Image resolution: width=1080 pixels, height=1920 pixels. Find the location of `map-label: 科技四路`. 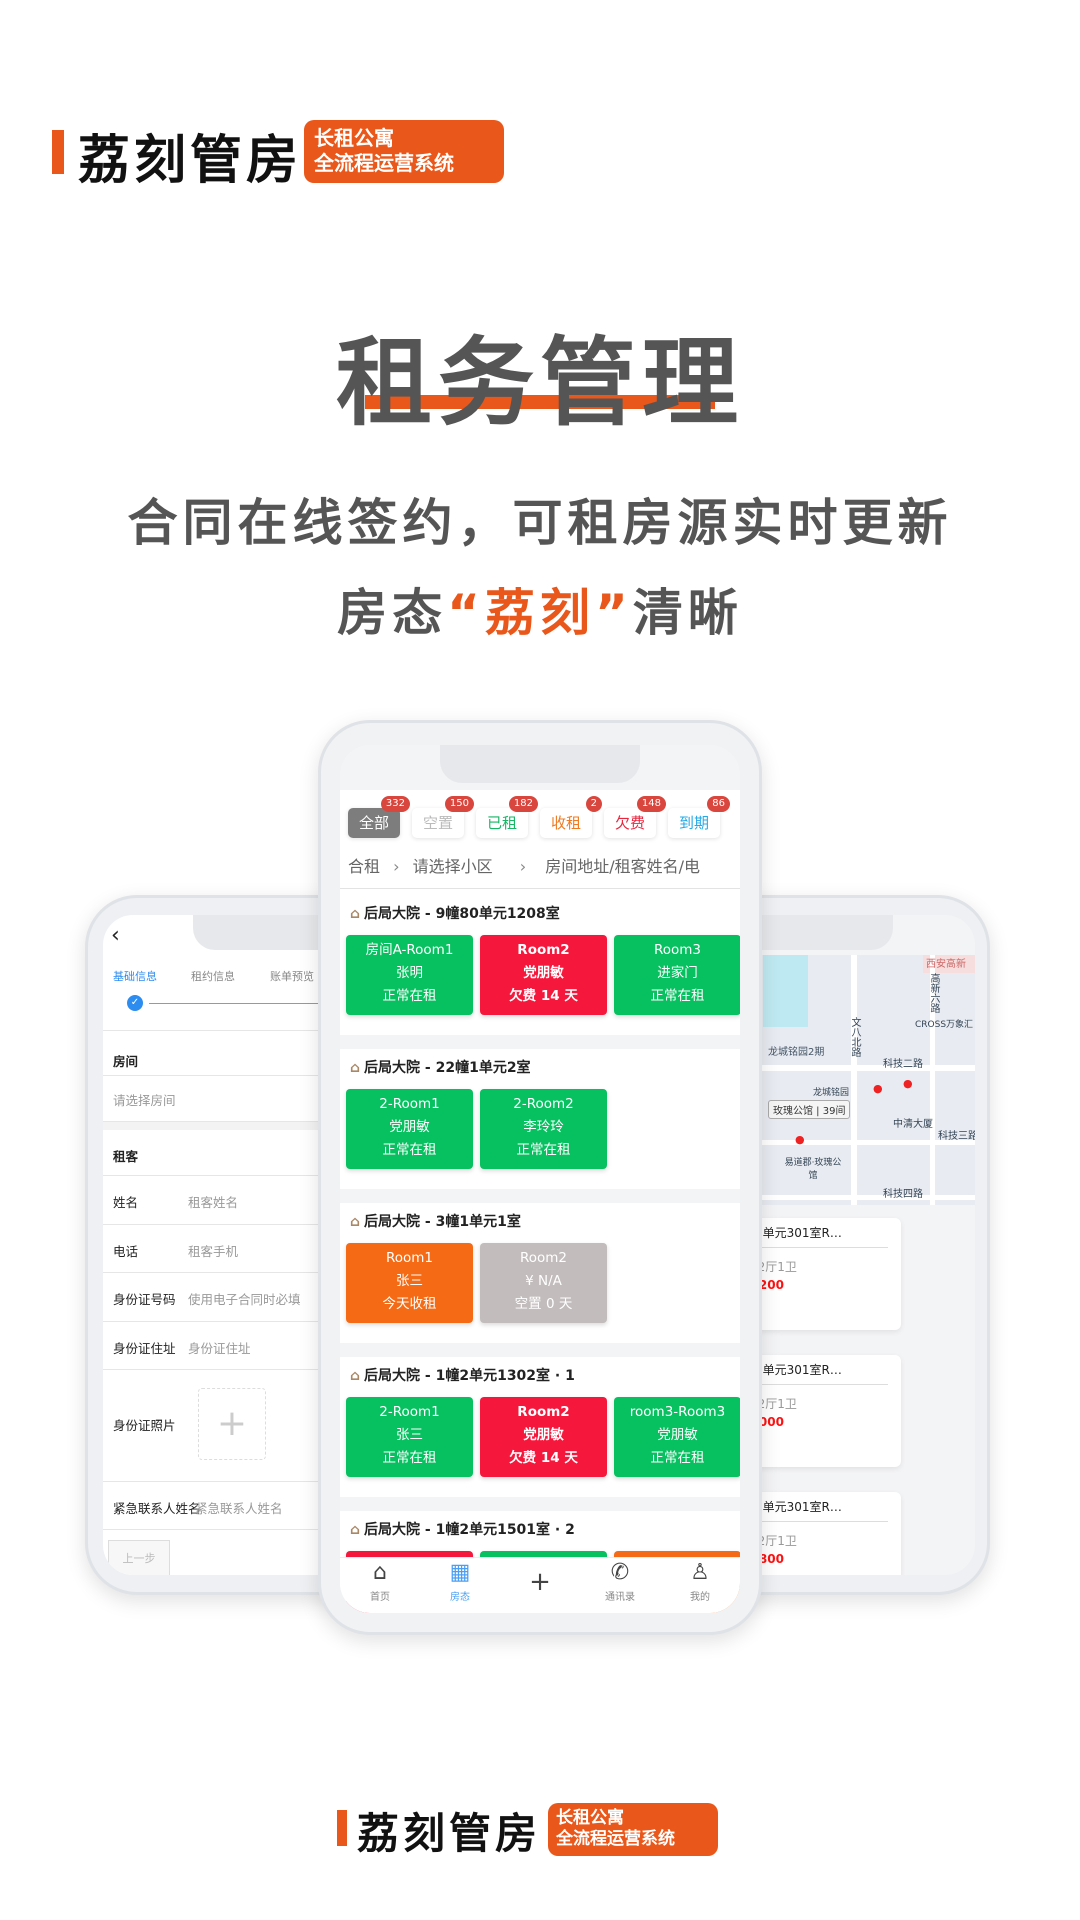

map-label: 科技四路 is located at coordinates (903, 1194).